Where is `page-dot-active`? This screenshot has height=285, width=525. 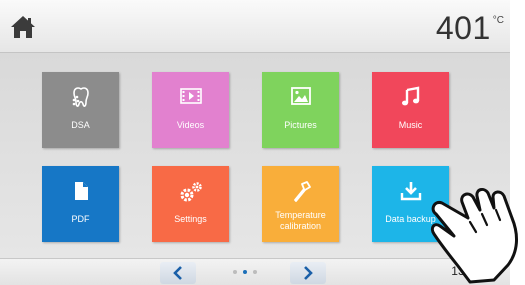
page-dot-active is located at coordinates (245, 272).